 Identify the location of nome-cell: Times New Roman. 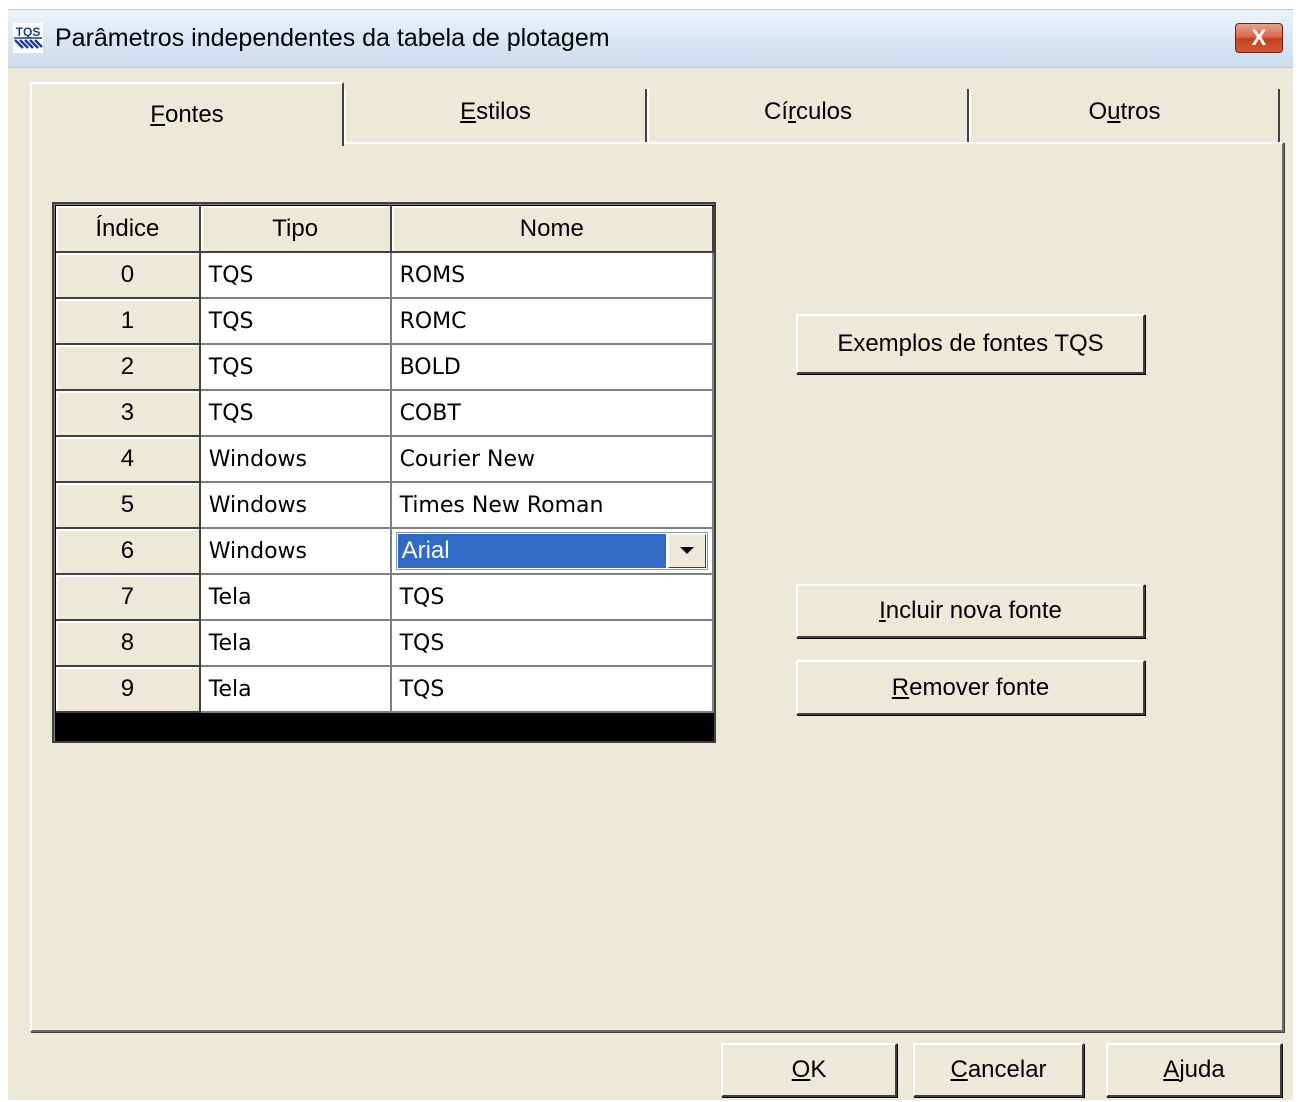
(552, 505).